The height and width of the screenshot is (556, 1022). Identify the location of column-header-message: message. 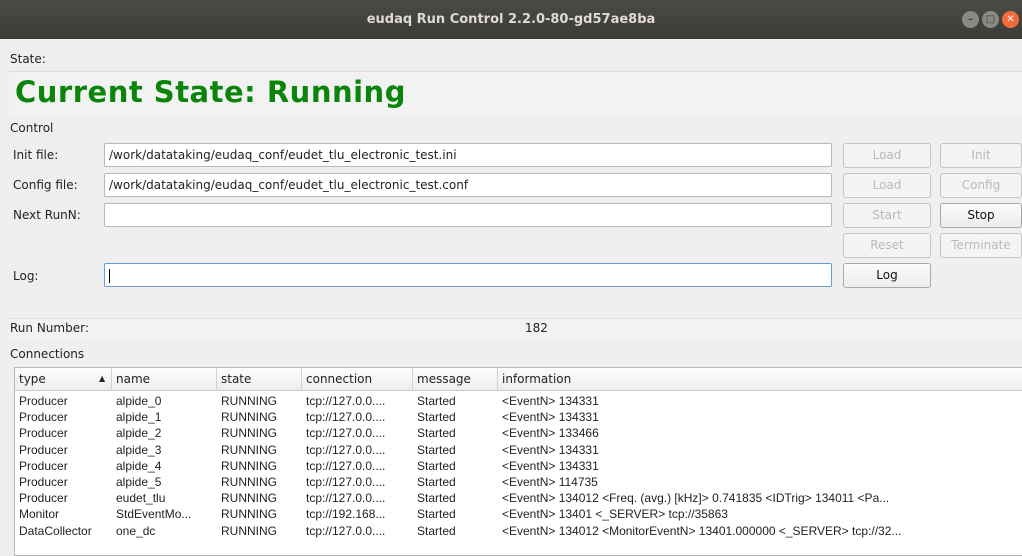
(455, 379).